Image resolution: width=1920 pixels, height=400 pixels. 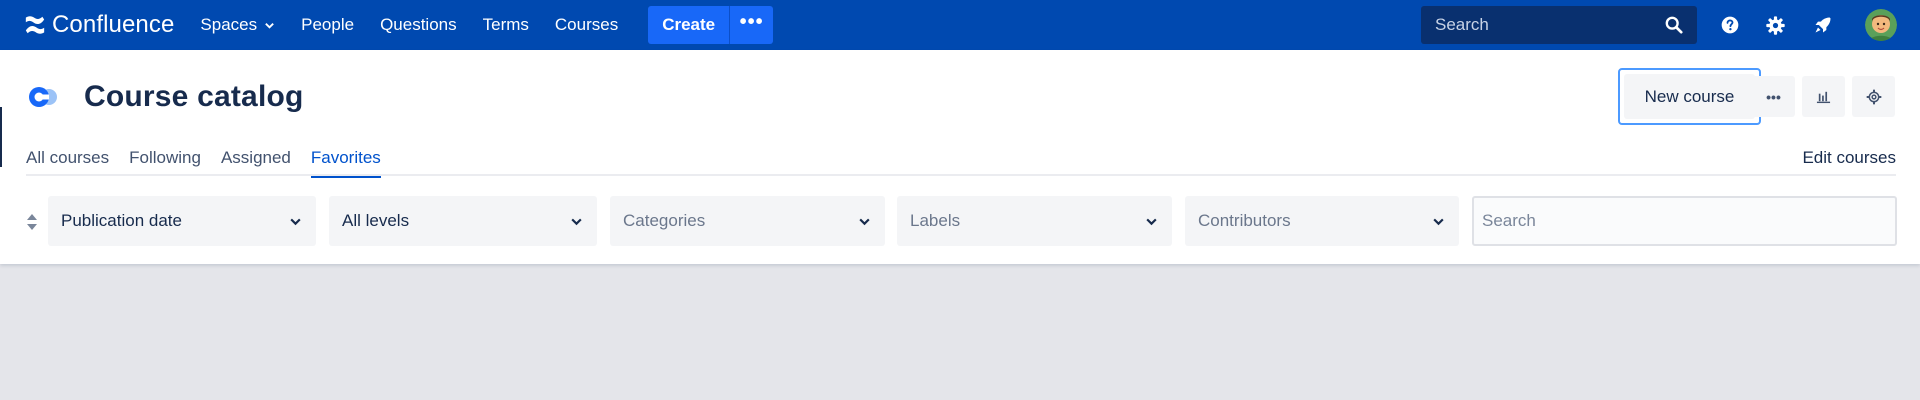 I want to click on app-name: Confluence, so click(x=113, y=24).